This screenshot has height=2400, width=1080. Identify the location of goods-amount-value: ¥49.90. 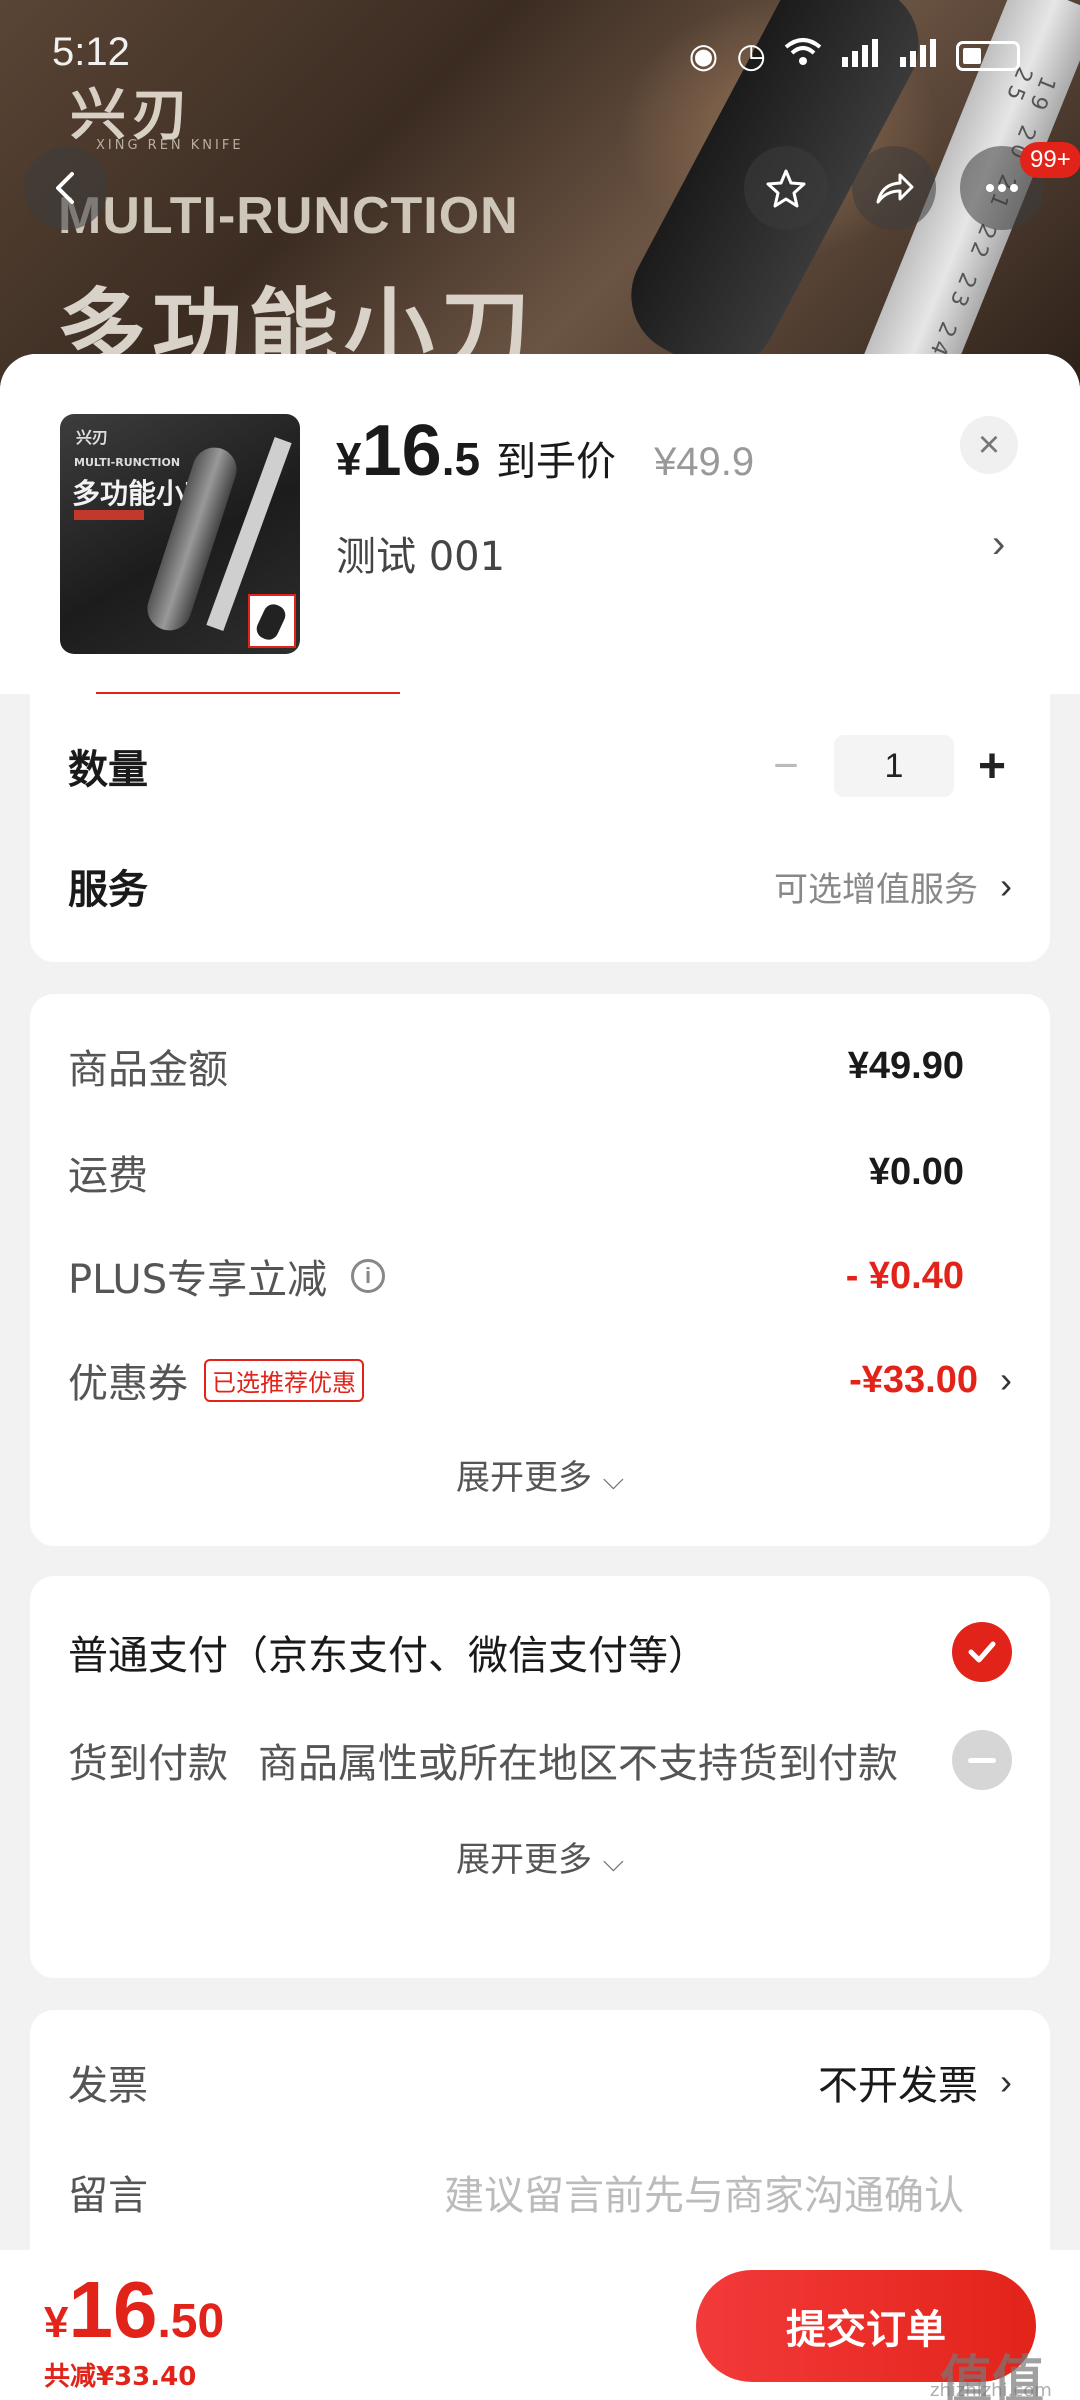
(905, 1065).